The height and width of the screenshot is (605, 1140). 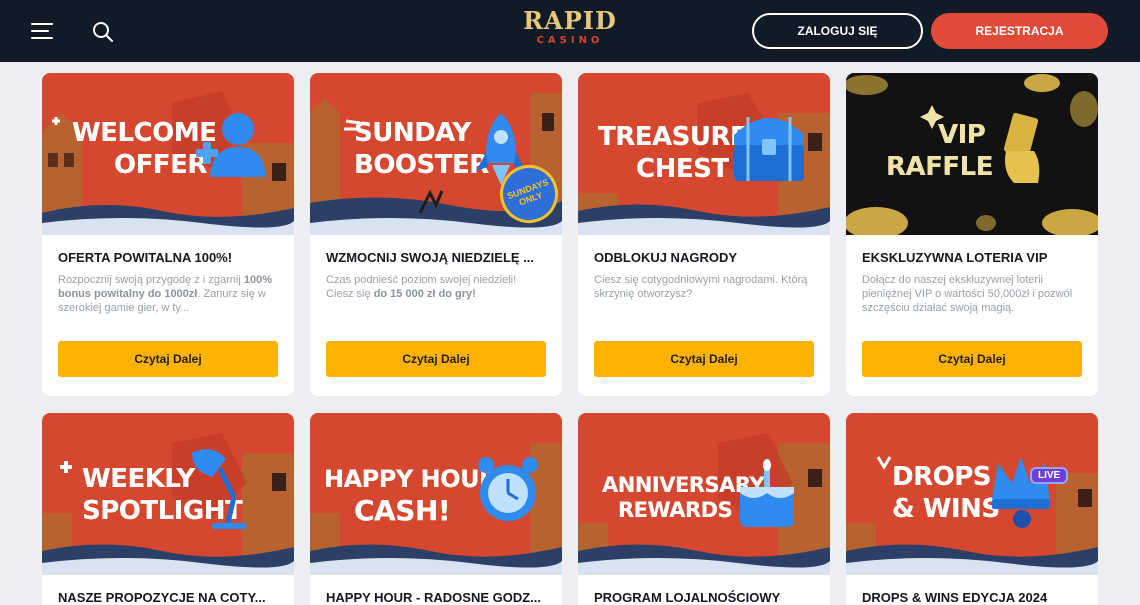 I want to click on promo-banner: DROPS & WINS LIVE, so click(x=972, y=494).